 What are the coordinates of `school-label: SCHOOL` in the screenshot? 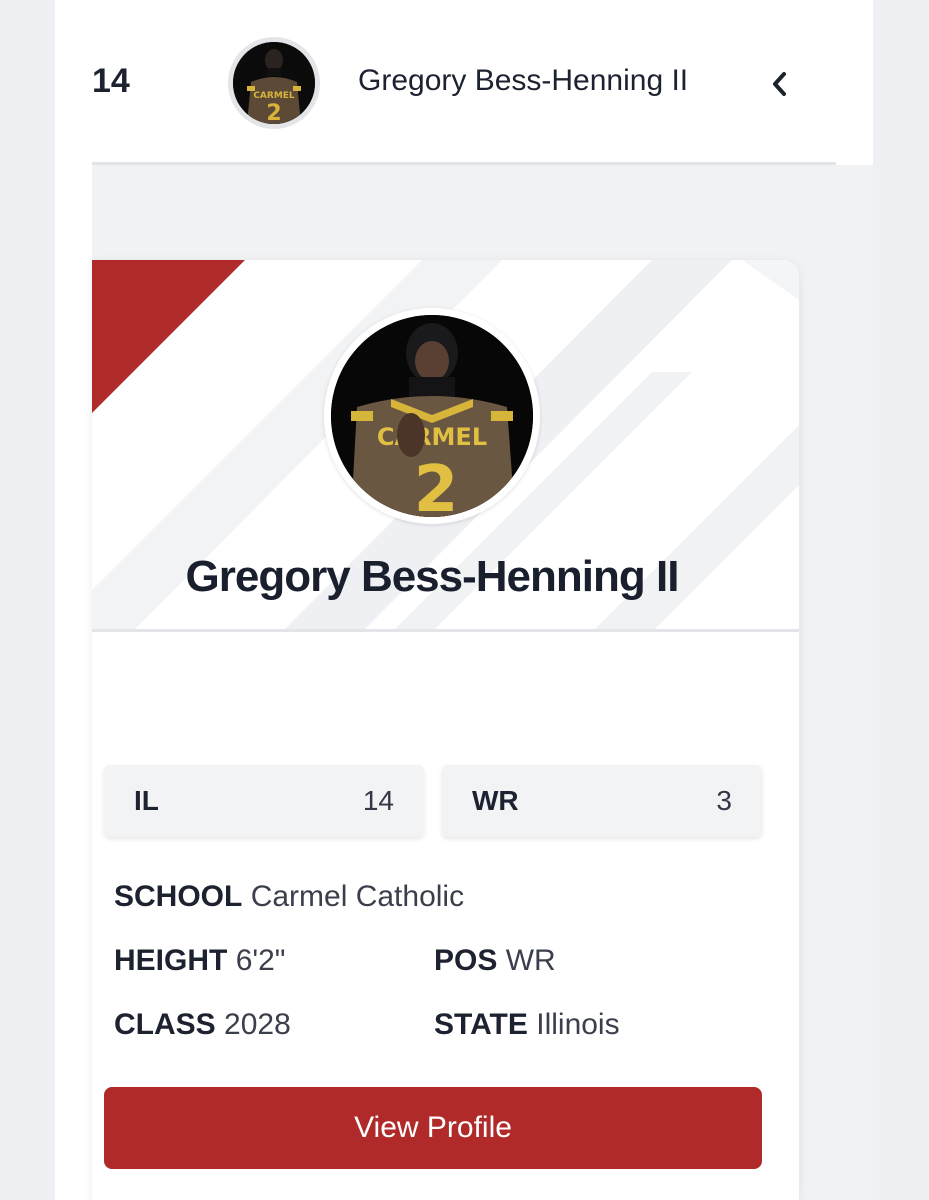 It's located at (178, 896).